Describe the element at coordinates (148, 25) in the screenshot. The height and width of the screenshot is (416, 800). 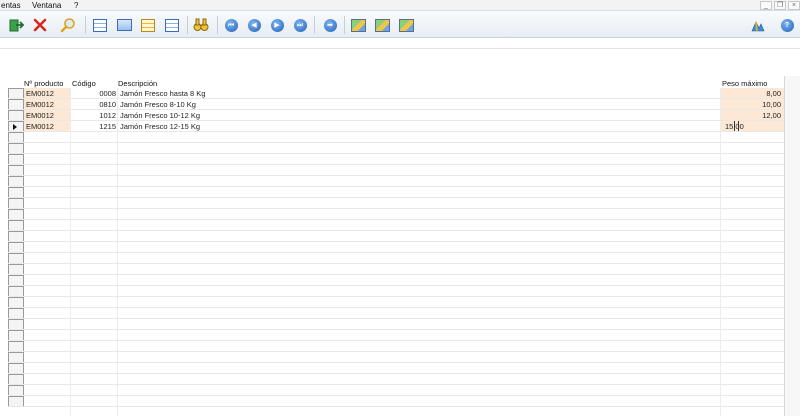
I see `edit-grid-icon` at that location.